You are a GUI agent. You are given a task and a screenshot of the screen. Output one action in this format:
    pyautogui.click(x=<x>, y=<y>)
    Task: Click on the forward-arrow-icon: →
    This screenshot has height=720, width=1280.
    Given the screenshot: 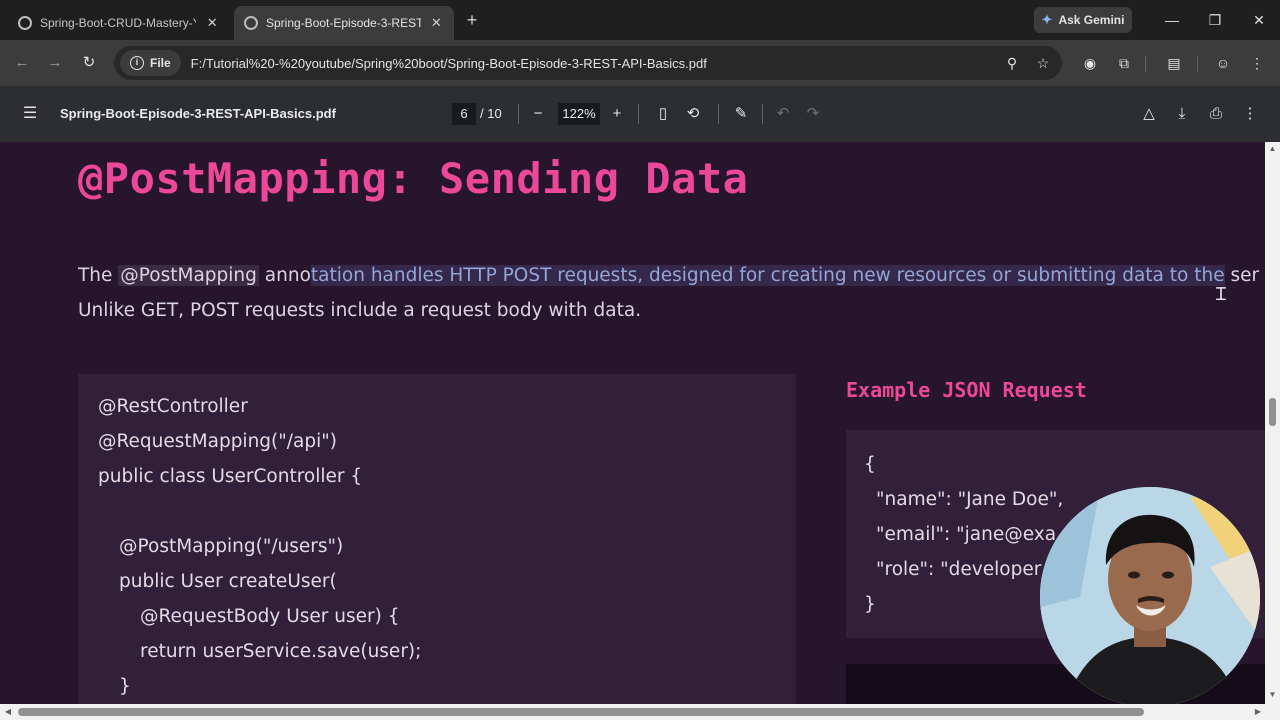 What is the action you would take?
    pyautogui.click(x=55, y=63)
    